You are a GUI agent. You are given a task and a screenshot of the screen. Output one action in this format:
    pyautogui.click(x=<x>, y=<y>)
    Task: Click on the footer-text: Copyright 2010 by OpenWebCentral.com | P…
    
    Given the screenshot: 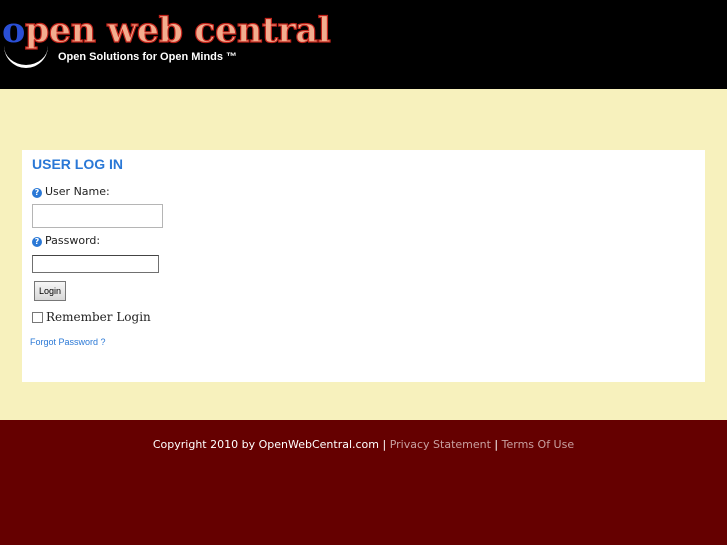 What is the action you would take?
    pyautogui.click(x=363, y=444)
    